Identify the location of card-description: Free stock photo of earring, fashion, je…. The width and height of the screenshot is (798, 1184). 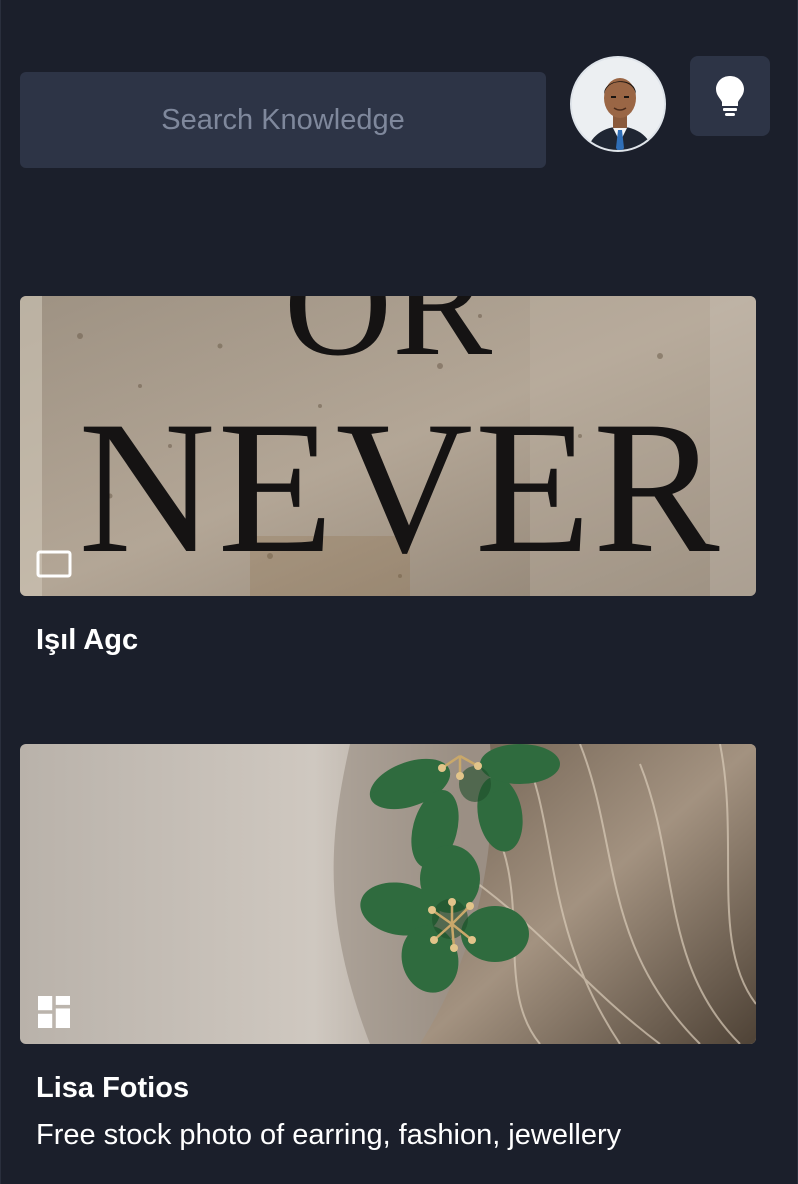
(329, 1135).